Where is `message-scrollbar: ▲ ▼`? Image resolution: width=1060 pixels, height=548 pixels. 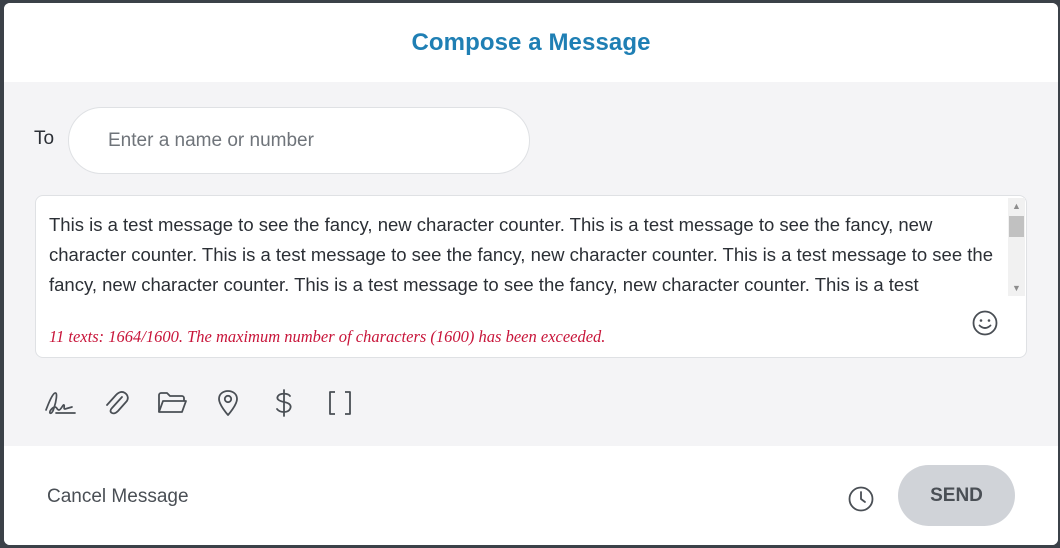 message-scrollbar: ▲ ▼ is located at coordinates (1016, 247).